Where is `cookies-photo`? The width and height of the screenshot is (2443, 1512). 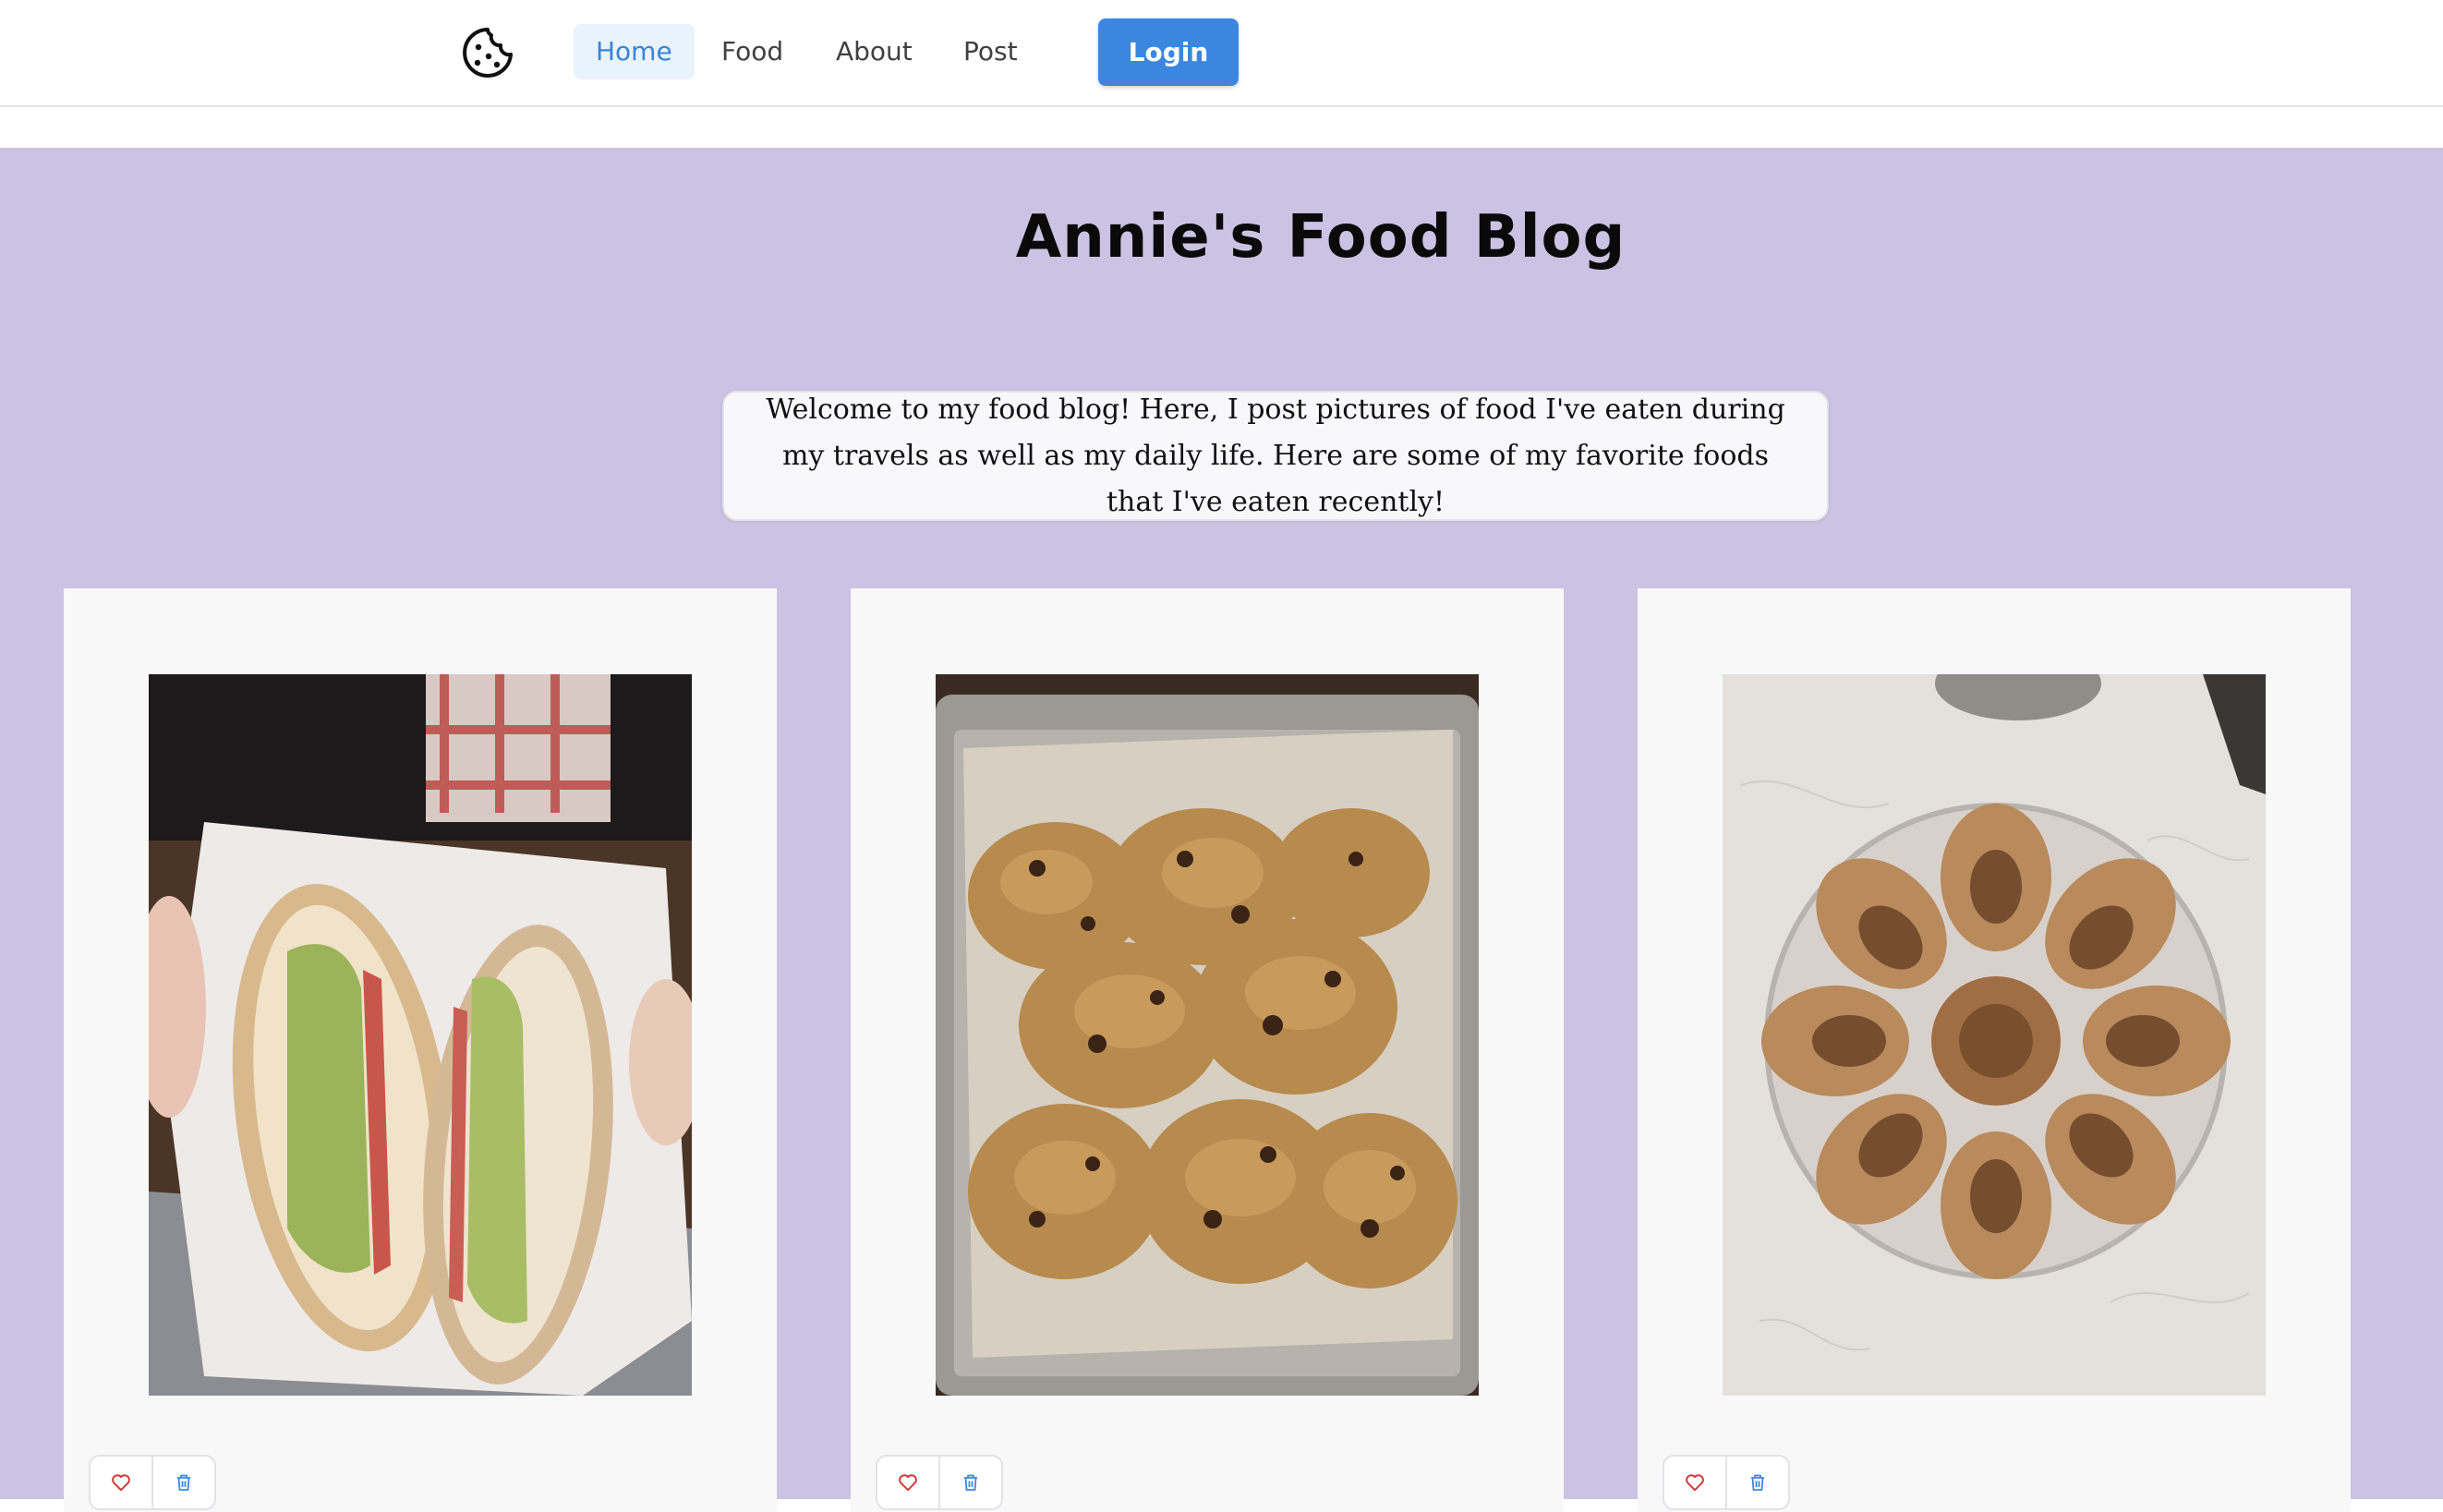
cookies-photo is located at coordinates (1207, 1035).